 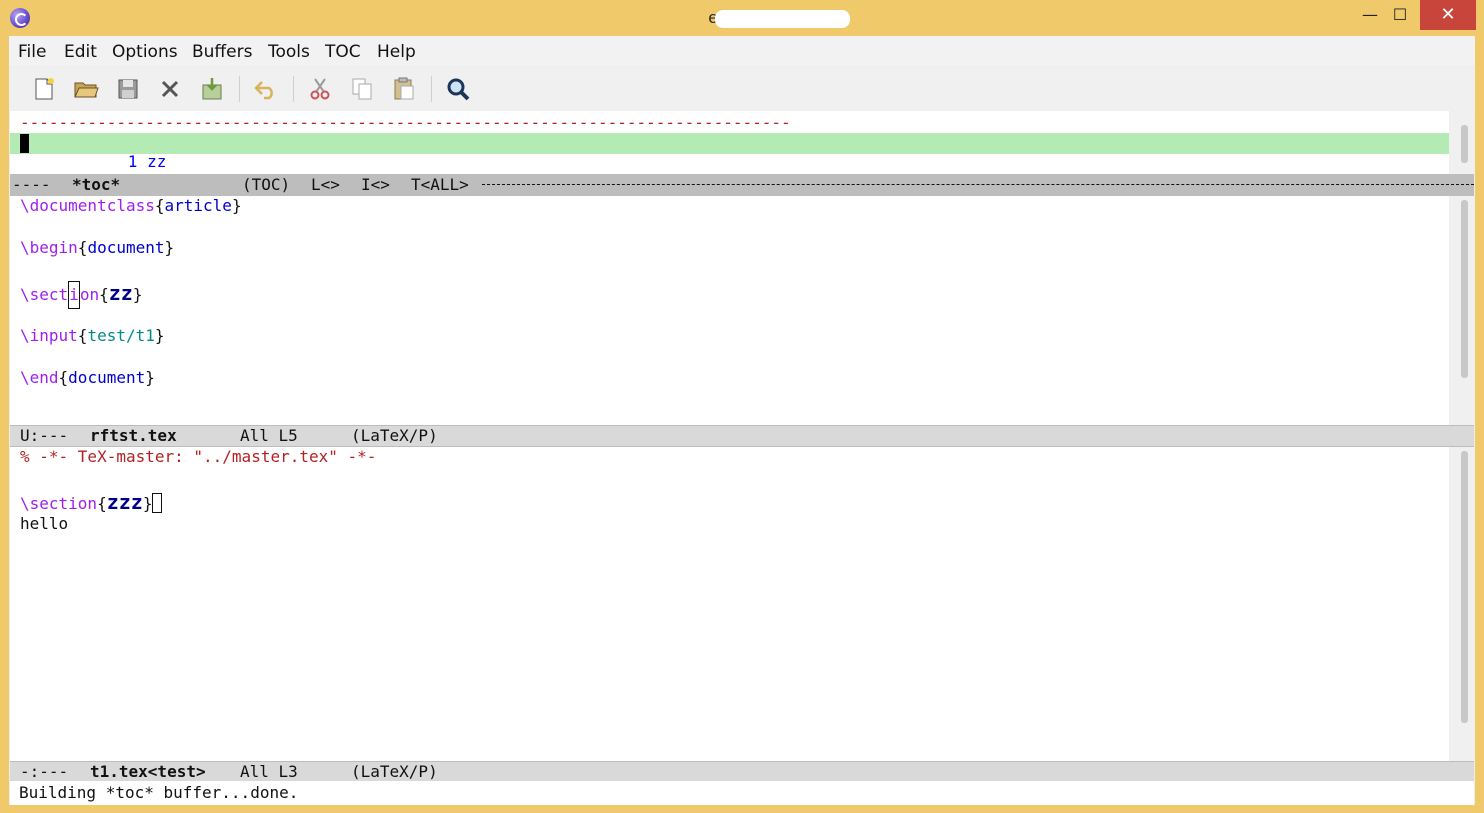 What do you see at coordinates (742, 772) in the screenshot?
I see `secondary-mode-line: -:--- t1.tex<test> All L3 (LaTeX/P)` at bounding box center [742, 772].